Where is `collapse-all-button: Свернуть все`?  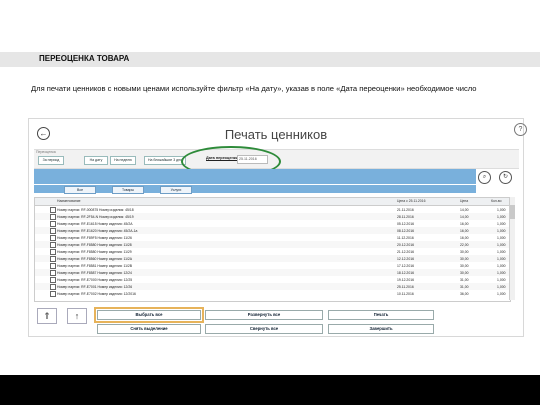
collapse-all-button: Свернуть все is located at coordinates (264, 329).